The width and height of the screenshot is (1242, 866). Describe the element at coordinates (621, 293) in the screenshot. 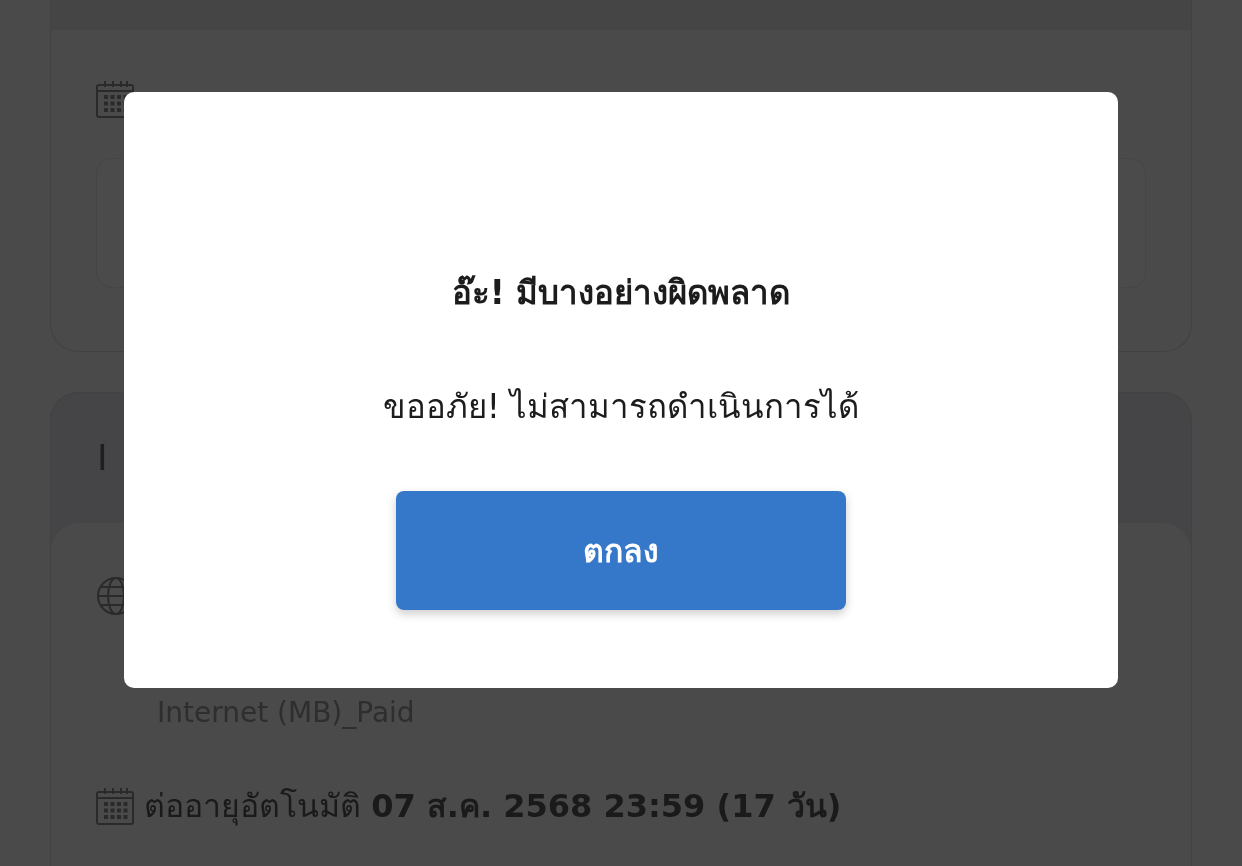

I see `dialog-title: อ๊ะ! มีบางอย่างผิดพลาด` at that location.